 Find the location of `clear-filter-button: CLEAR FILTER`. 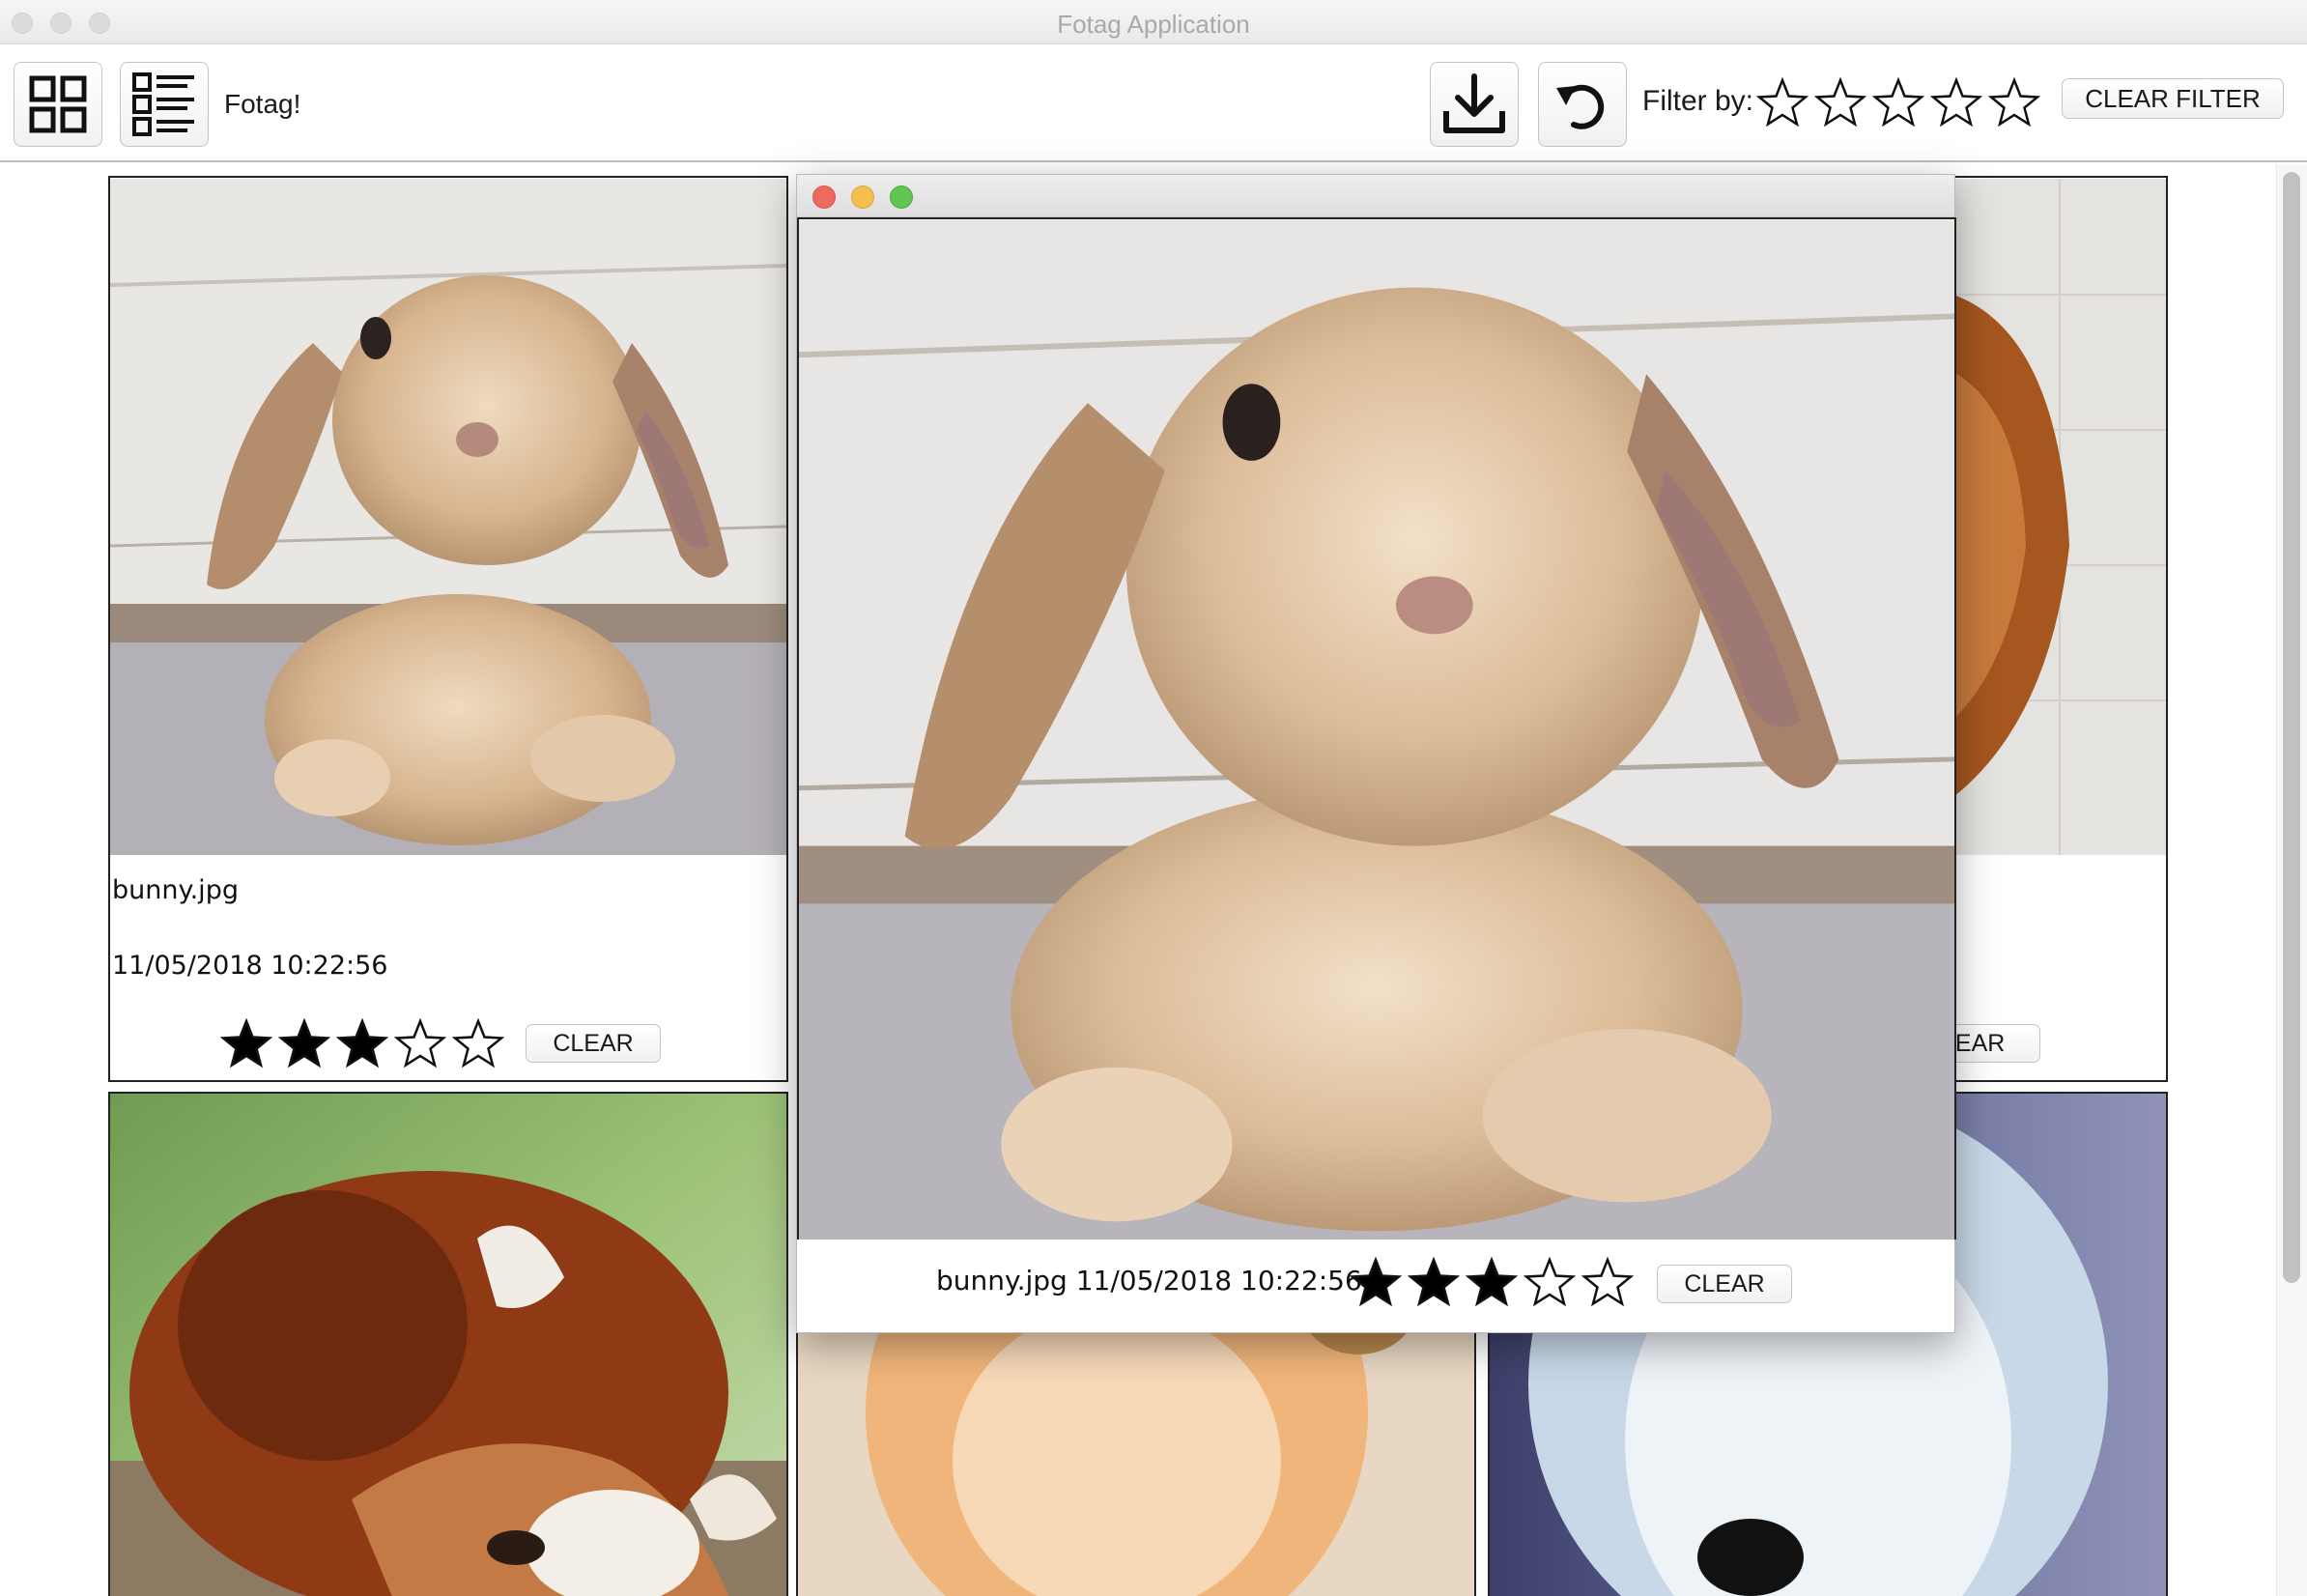

clear-filter-button: CLEAR FILTER is located at coordinates (2173, 99).